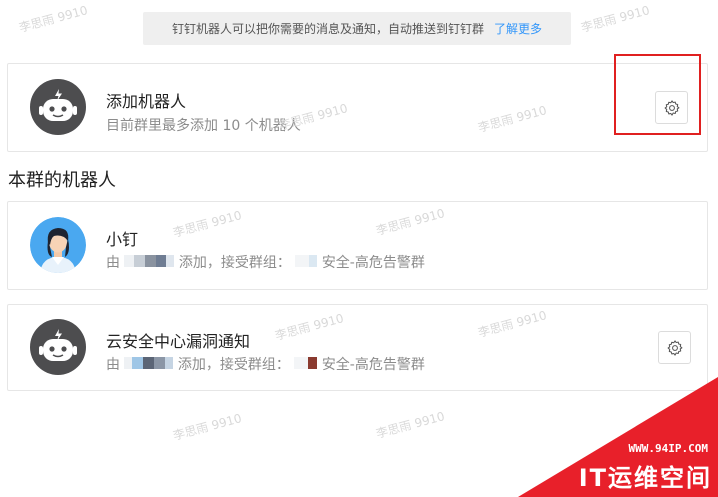 This screenshot has width=718, height=497. What do you see at coordinates (327, 29) in the screenshot?
I see `notice-text: 钉钉机器人可以把你需要的消息及通知，自动推送到钉钉群` at bounding box center [327, 29].